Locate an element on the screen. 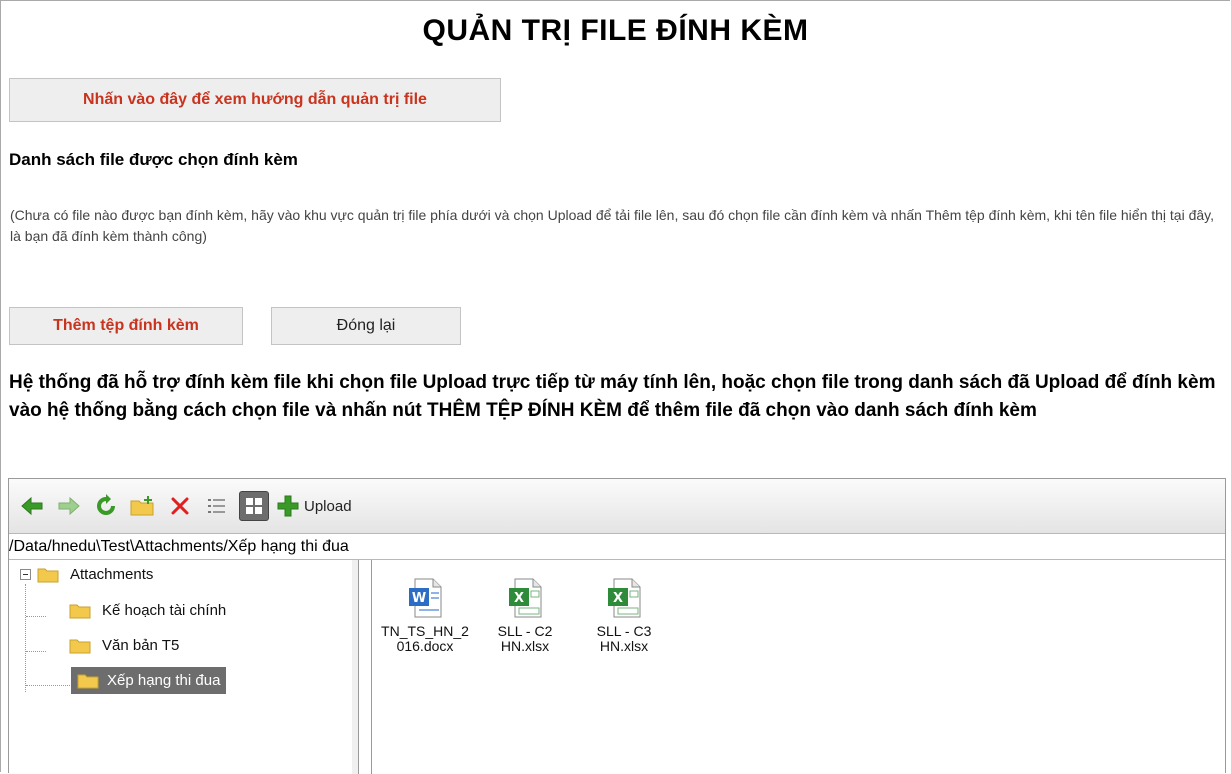 The height and width of the screenshot is (774, 1231). file-item: X SLL - C3 HN.xlsx is located at coordinates (624, 616).